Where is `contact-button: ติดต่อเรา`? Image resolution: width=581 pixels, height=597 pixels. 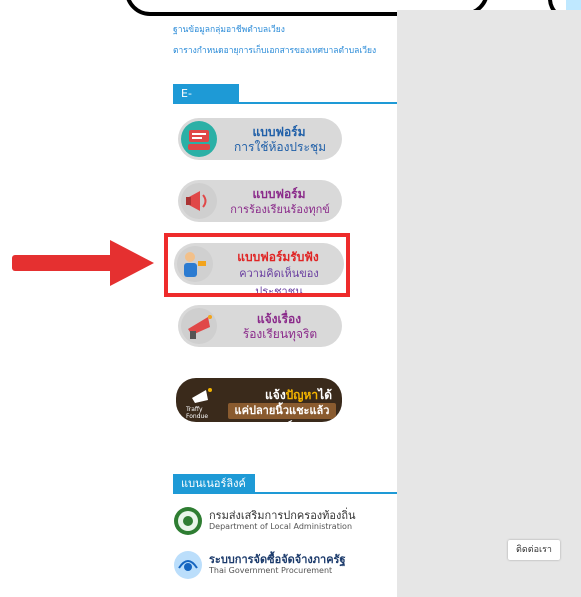 contact-button: ติดต่อเรา is located at coordinates (534, 550).